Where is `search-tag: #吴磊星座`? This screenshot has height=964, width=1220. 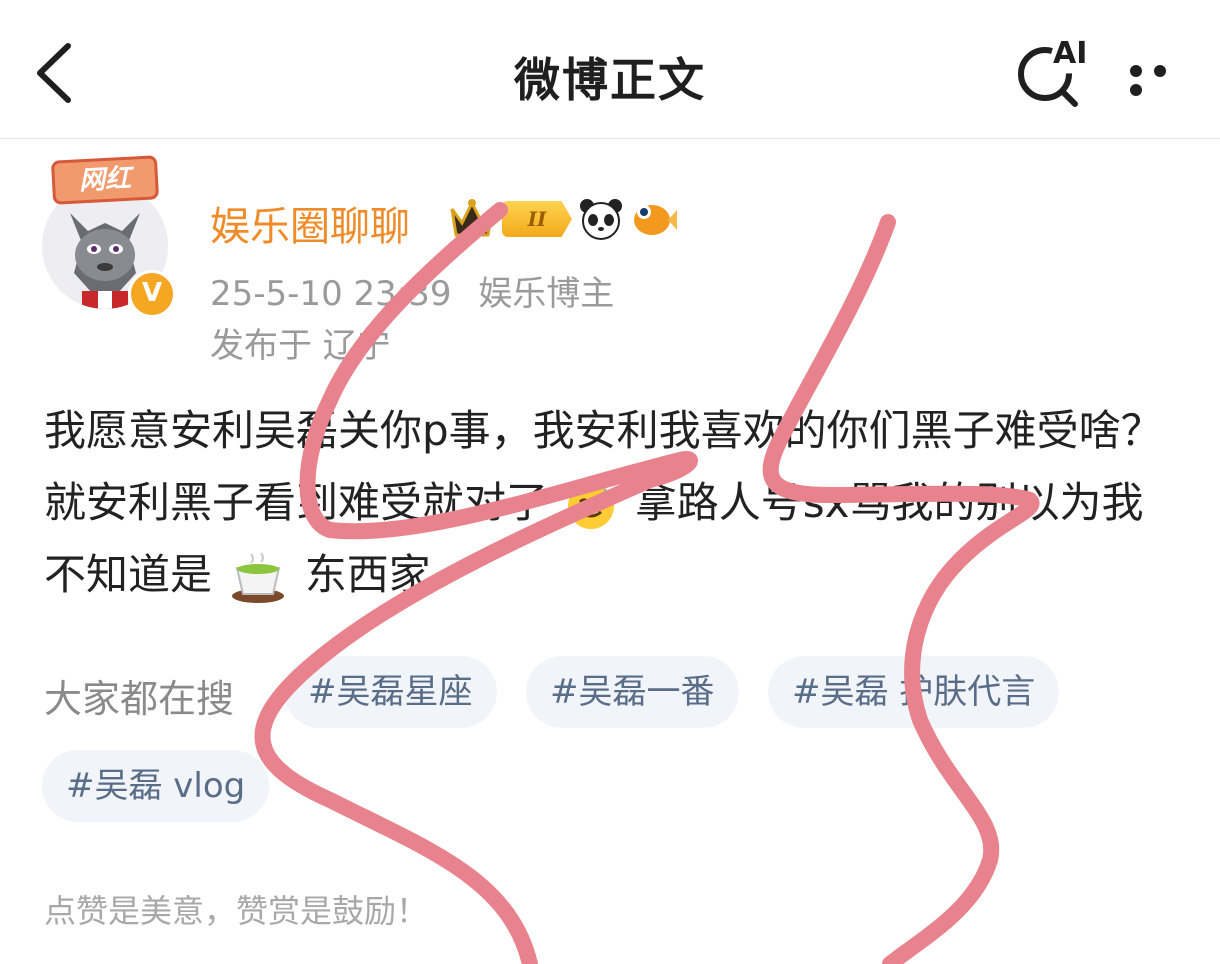 search-tag: #吴磊星座 is located at coordinates (390, 692).